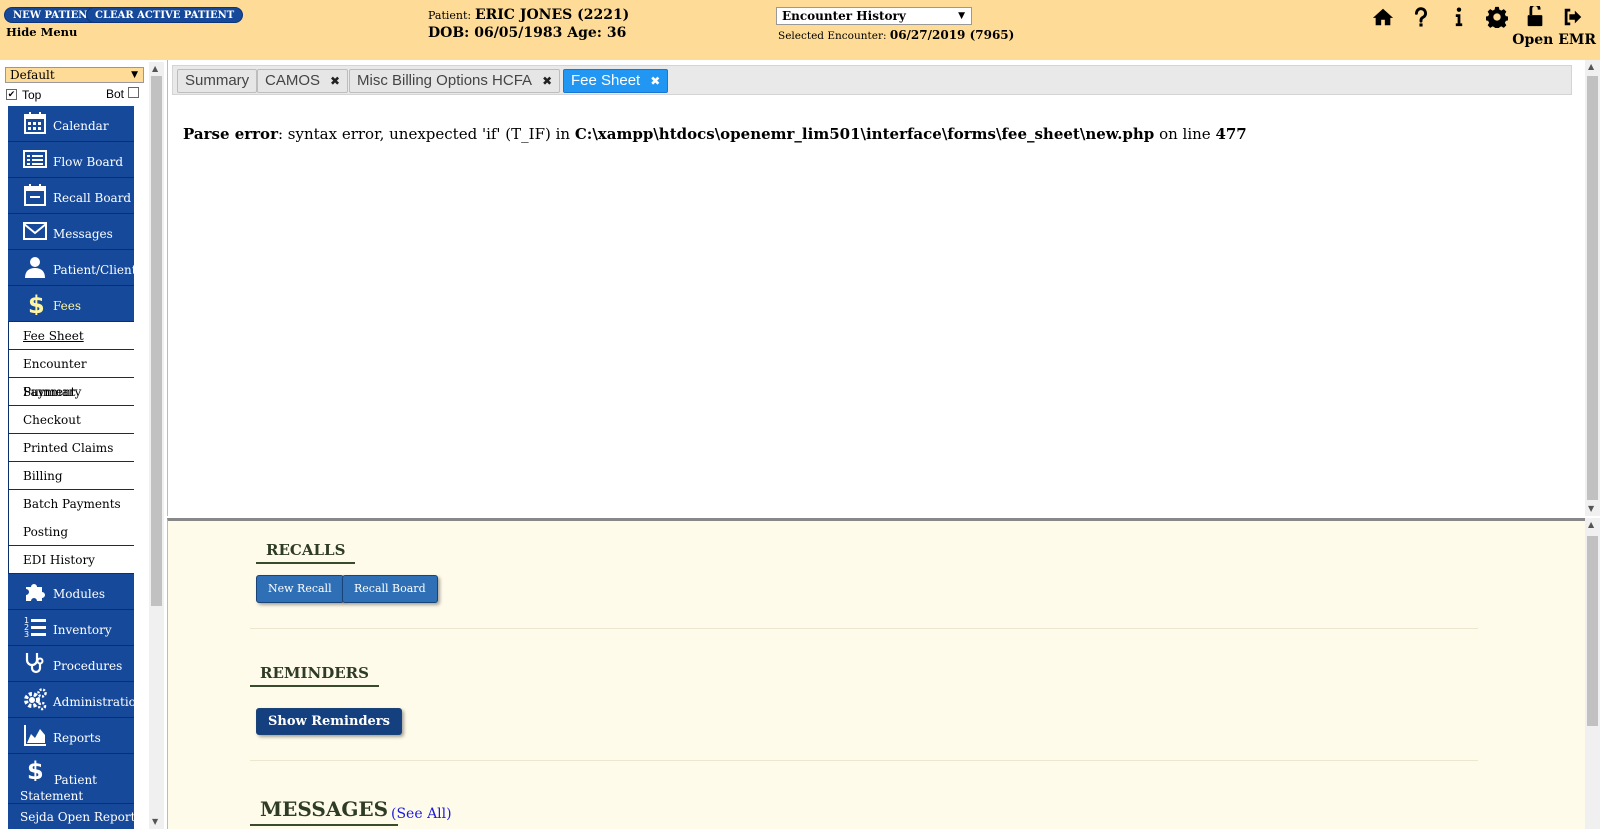  What do you see at coordinates (71, 504) in the screenshot?
I see `submenu-item-batch-payments: Batch Payments` at bounding box center [71, 504].